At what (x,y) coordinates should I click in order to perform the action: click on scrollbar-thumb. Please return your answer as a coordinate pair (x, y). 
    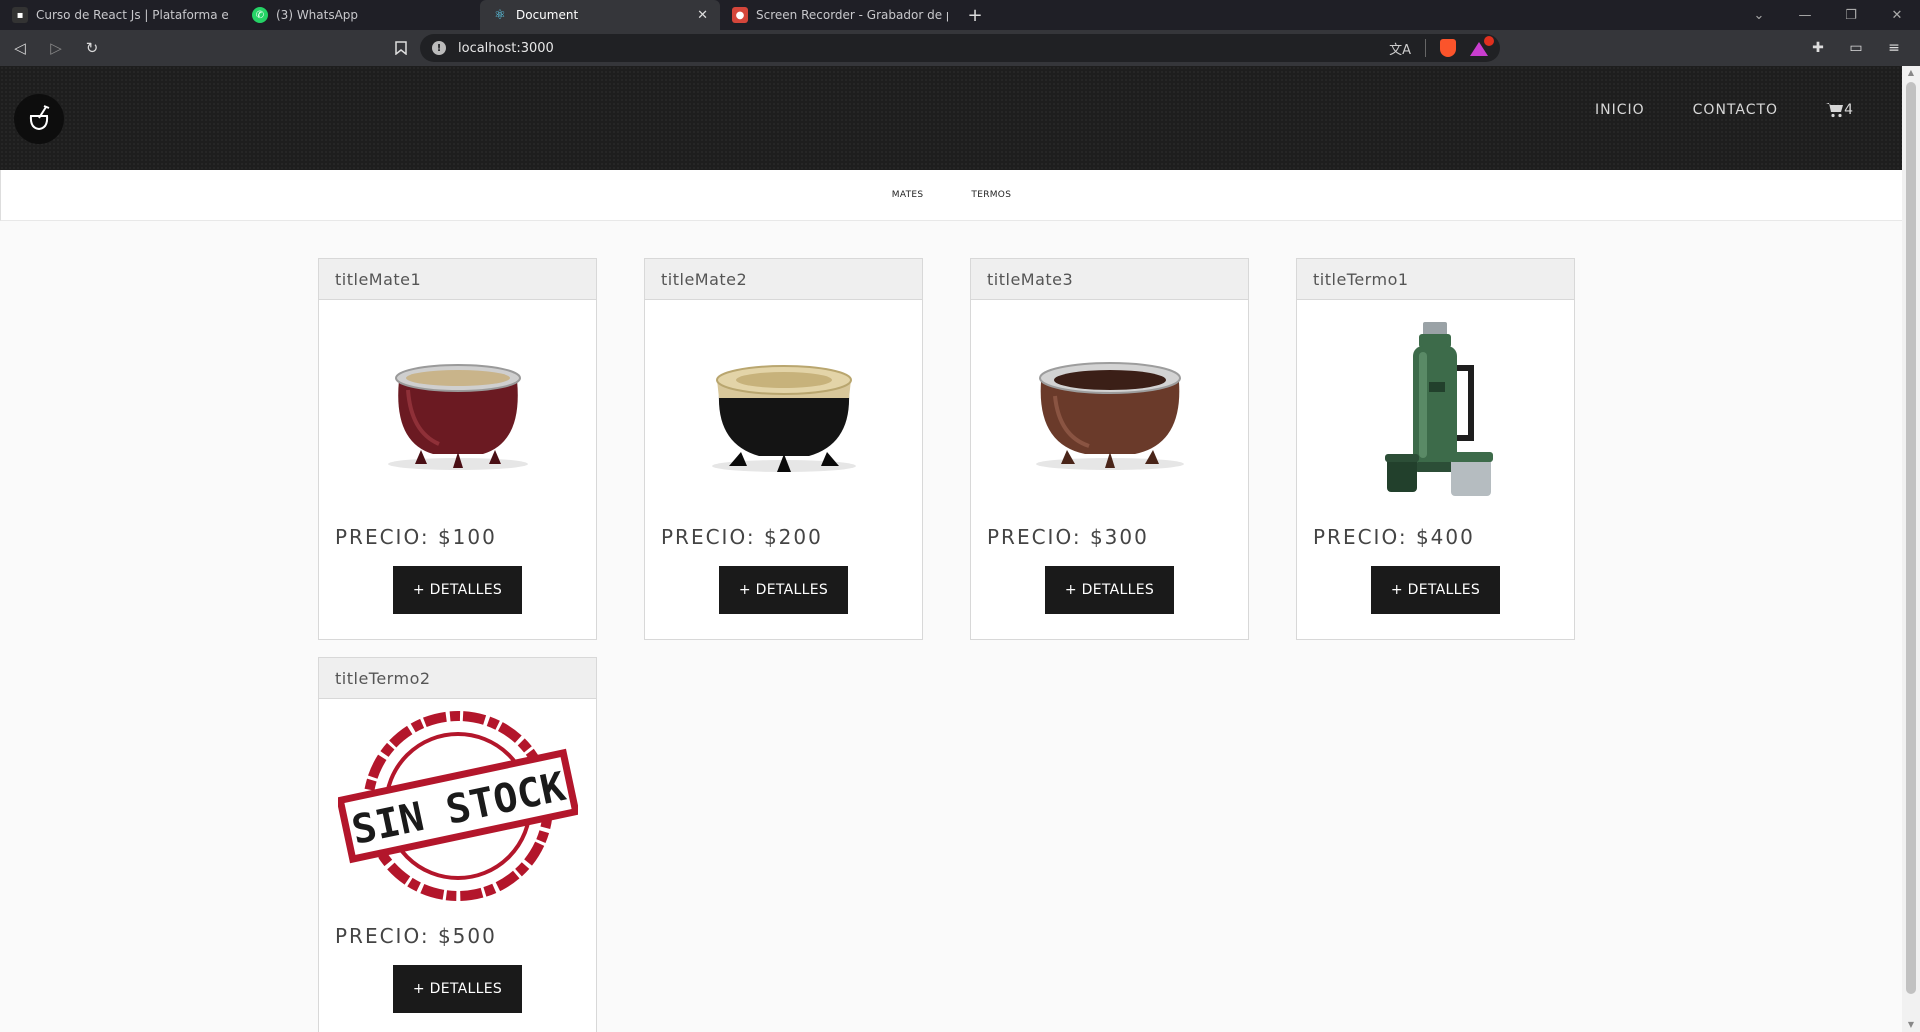
    Looking at the image, I should click on (1911, 538).